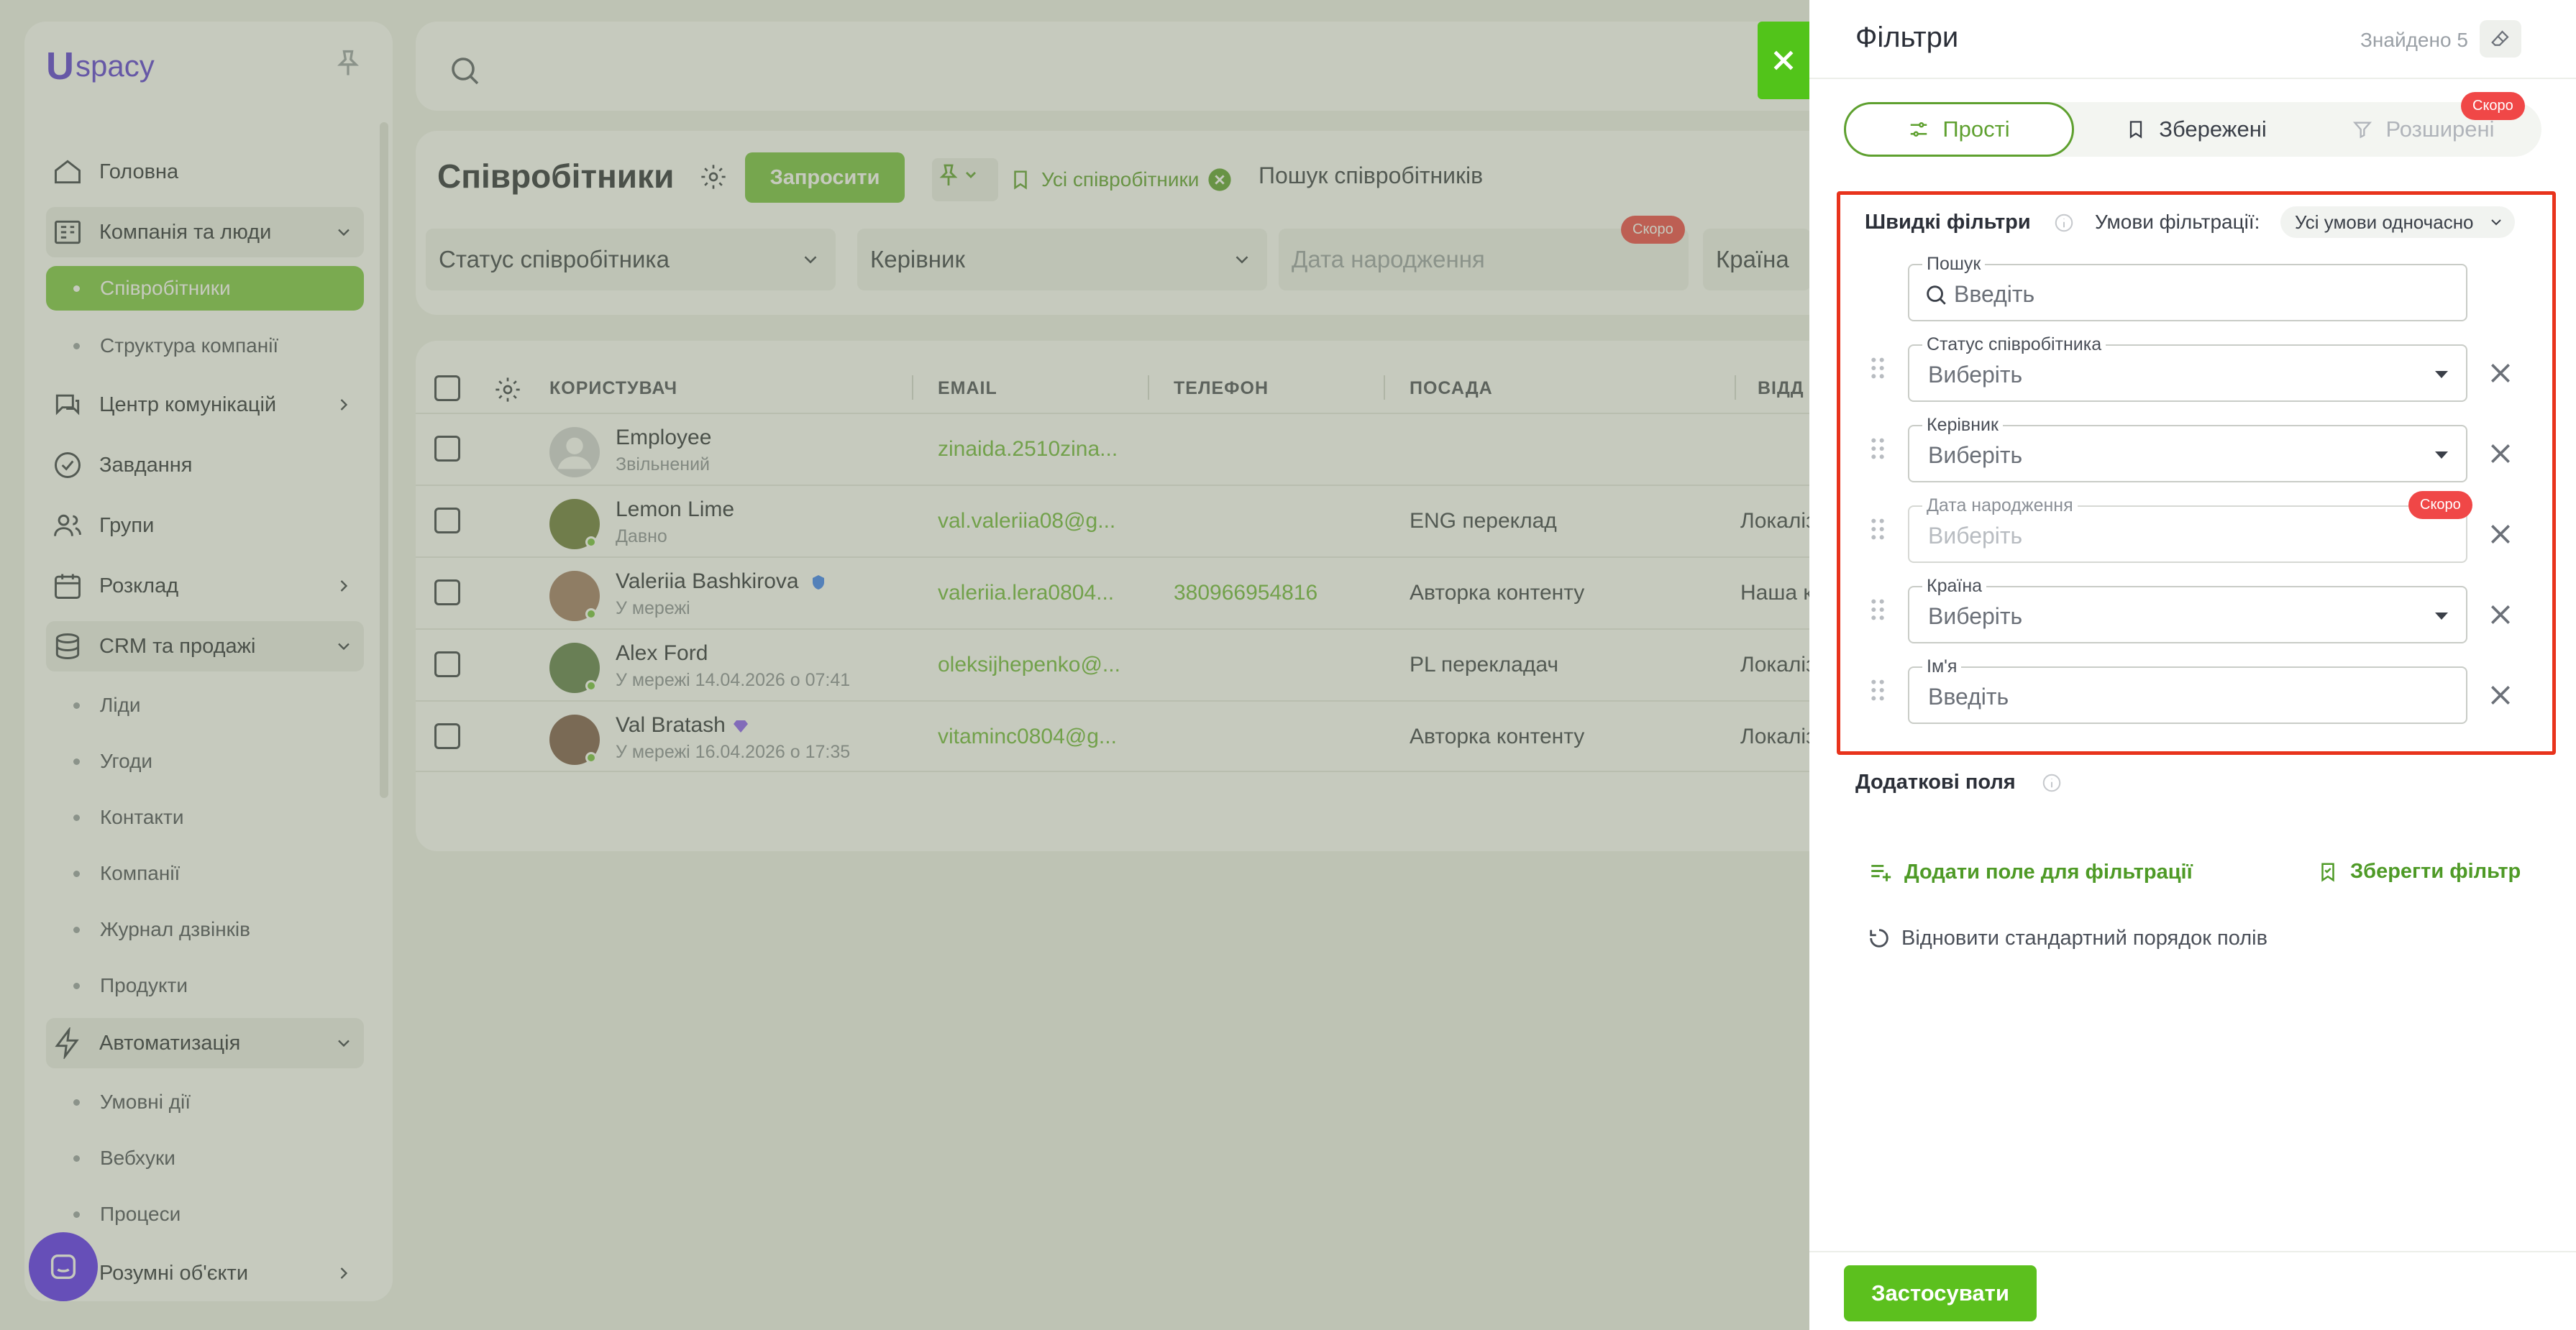 This screenshot has width=2576, height=1330. I want to click on eraser-icon, so click(2500, 38).